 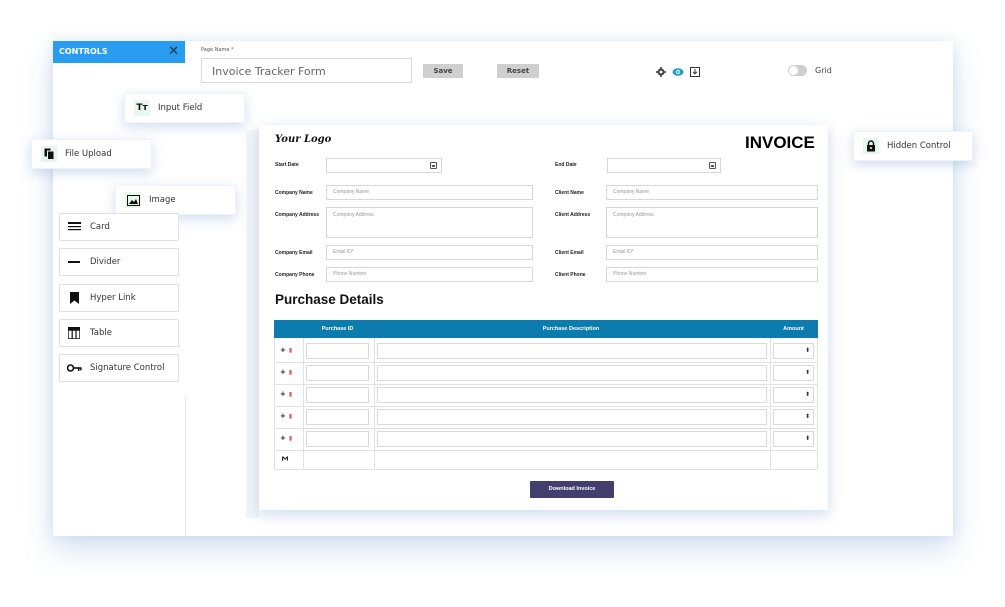 What do you see at coordinates (100, 227) in the screenshot?
I see `control-label: Card` at bounding box center [100, 227].